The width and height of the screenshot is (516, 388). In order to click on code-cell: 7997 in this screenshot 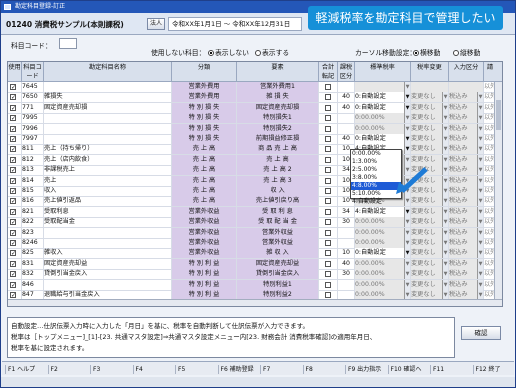, I will do `click(33, 139)`.